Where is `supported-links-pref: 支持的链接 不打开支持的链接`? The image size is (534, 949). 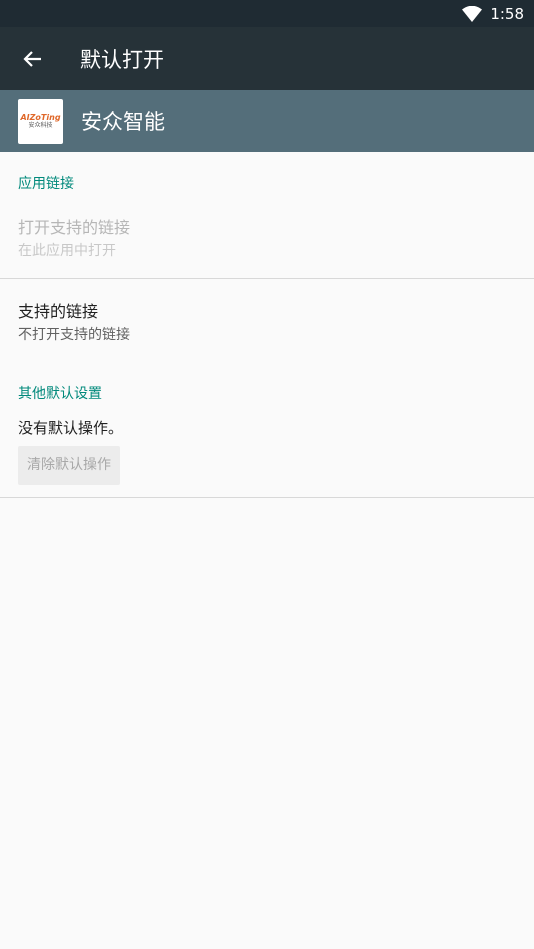
supported-links-pref: 支持的链接 不打开支持的链接 is located at coordinates (267, 321).